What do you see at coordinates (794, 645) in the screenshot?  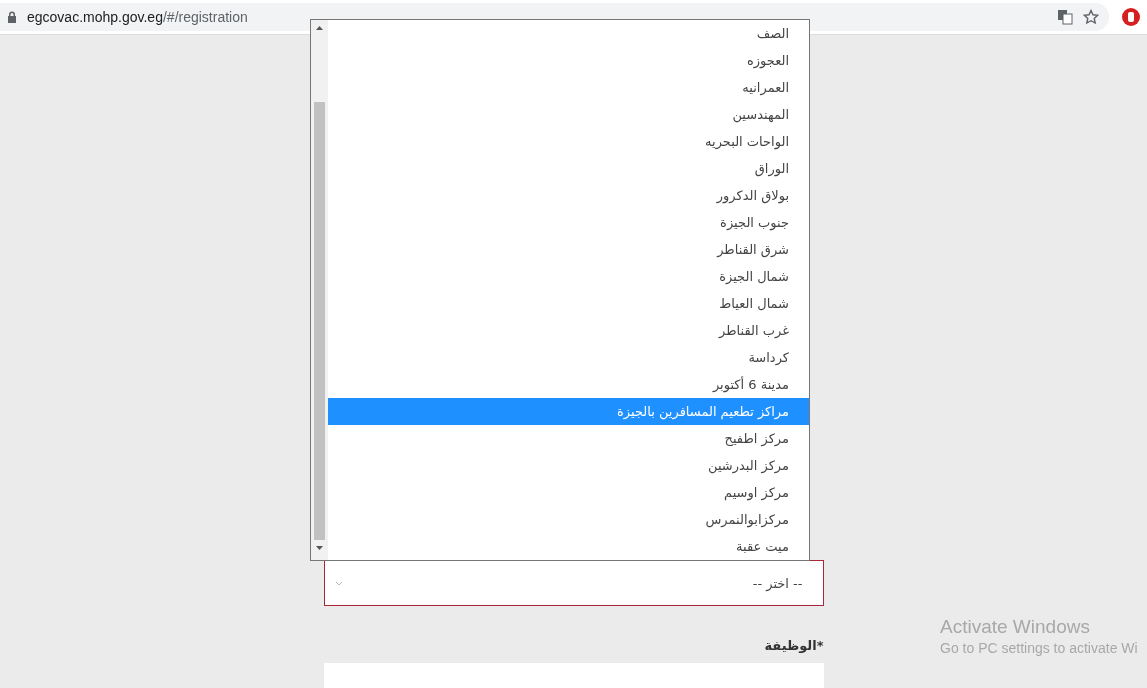 I see `field-label: الوظيفة*` at bounding box center [794, 645].